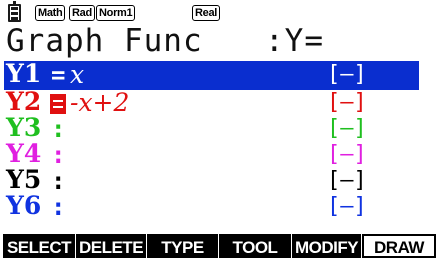  What do you see at coordinates (111, 246) in the screenshot?
I see `f2-delete-button: DELETE` at bounding box center [111, 246].